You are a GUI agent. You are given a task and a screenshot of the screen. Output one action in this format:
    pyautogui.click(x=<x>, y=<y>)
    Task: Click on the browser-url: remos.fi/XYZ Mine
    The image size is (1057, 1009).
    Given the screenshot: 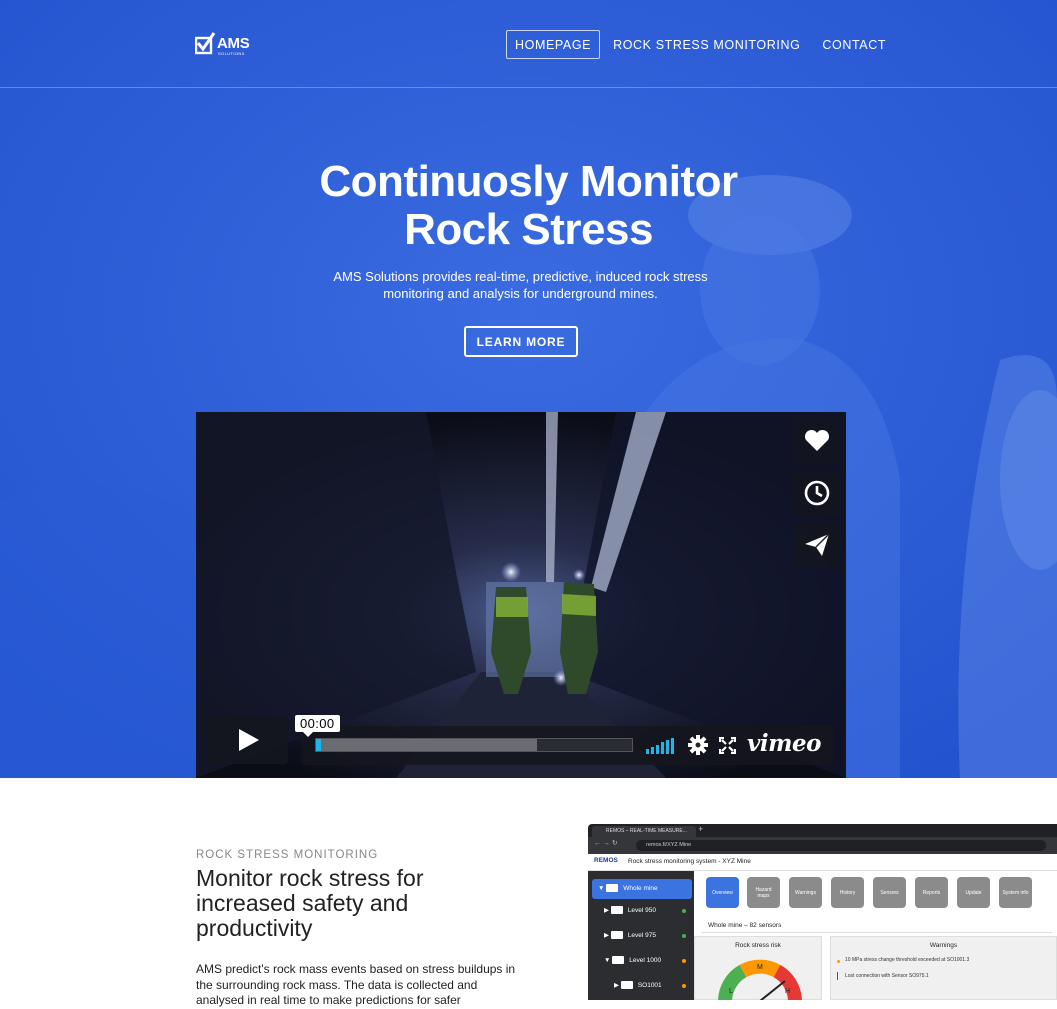 What is the action you would take?
    pyautogui.click(x=841, y=845)
    